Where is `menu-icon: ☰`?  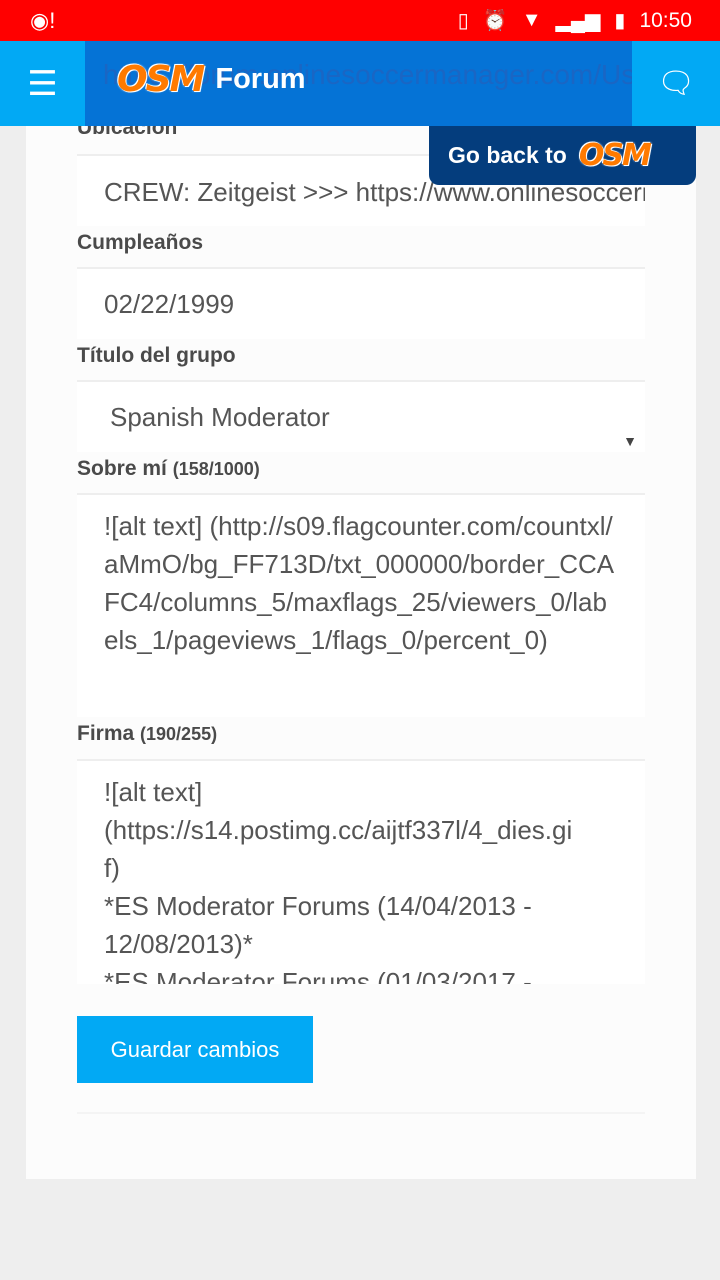 menu-icon: ☰ is located at coordinates (42, 83).